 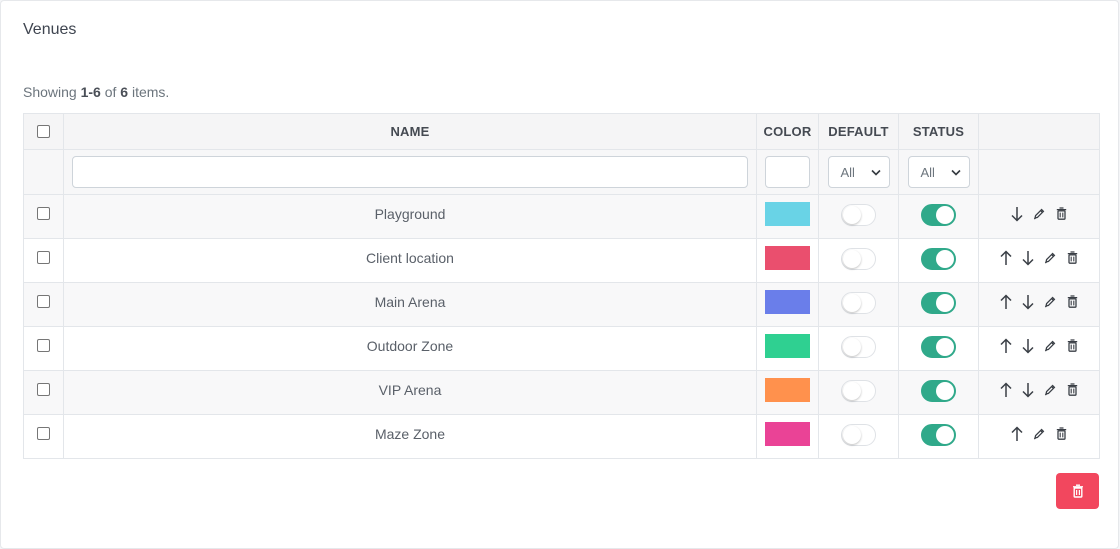 I want to click on venue-name-cell: Main Arena, so click(x=410, y=304).